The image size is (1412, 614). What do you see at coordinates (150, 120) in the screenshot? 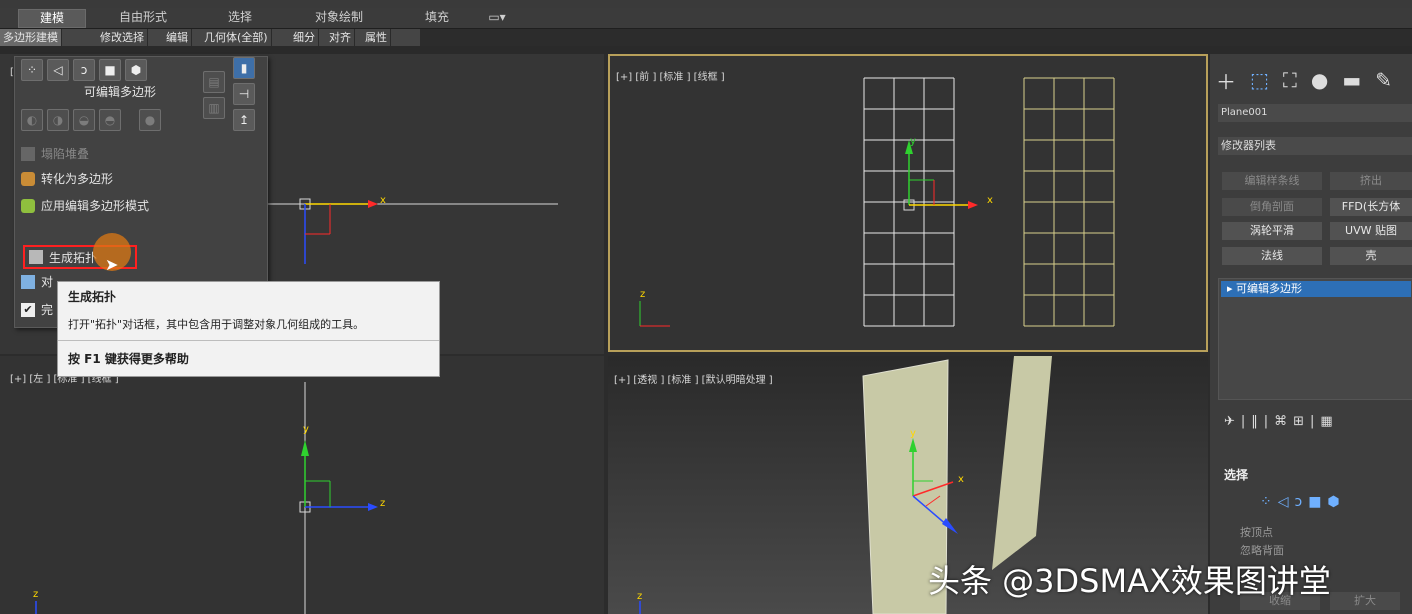
I see `extra-icon: ●` at bounding box center [150, 120].